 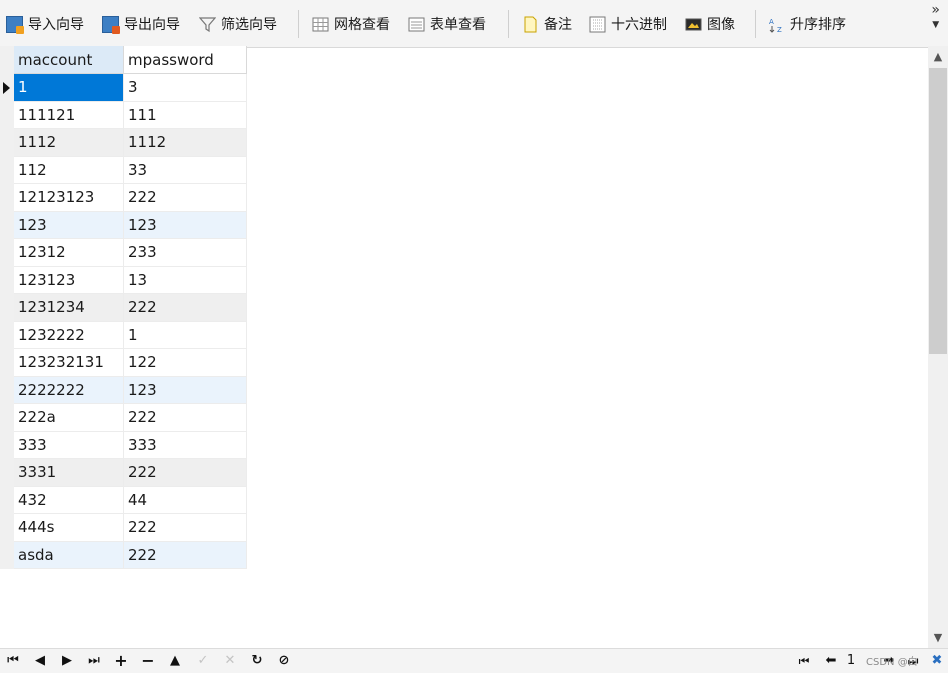 What do you see at coordinates (938, 56) in the screenshot?
I see `scroll-up-icon: ▲` at bounding box center [938, 56].